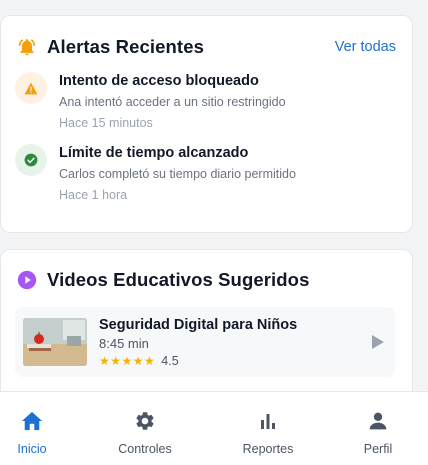  Describe the element at coordinates (365, 47) in the screenshot. I see `see-all-link: Ver todas` at that location.